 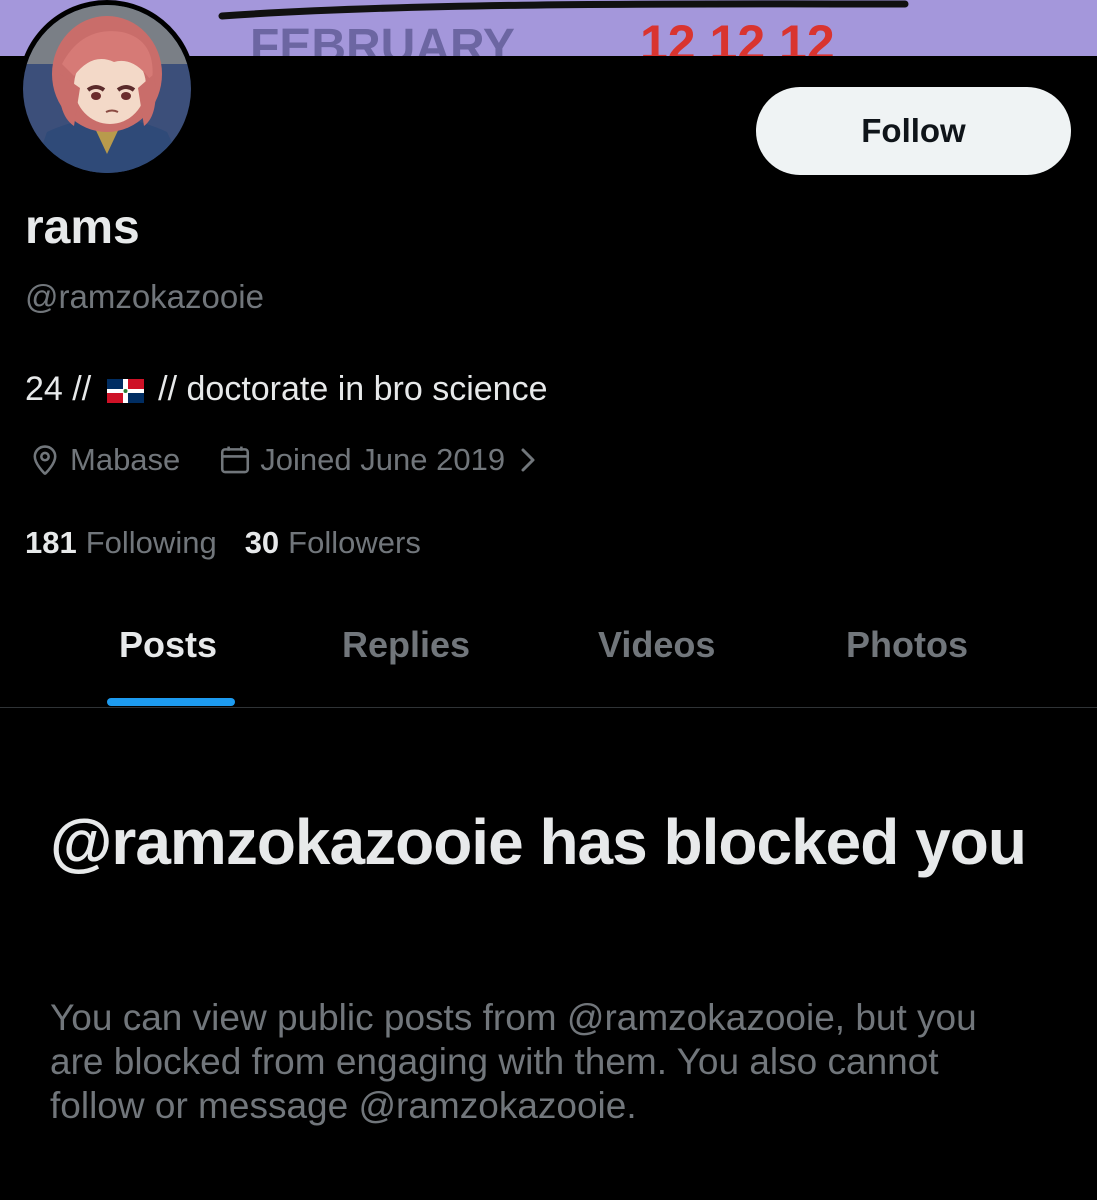 What do you see at coordinates (913, 131) in the screenshot?
I see `follow-button: Follow` at bounding box center [913, 131].